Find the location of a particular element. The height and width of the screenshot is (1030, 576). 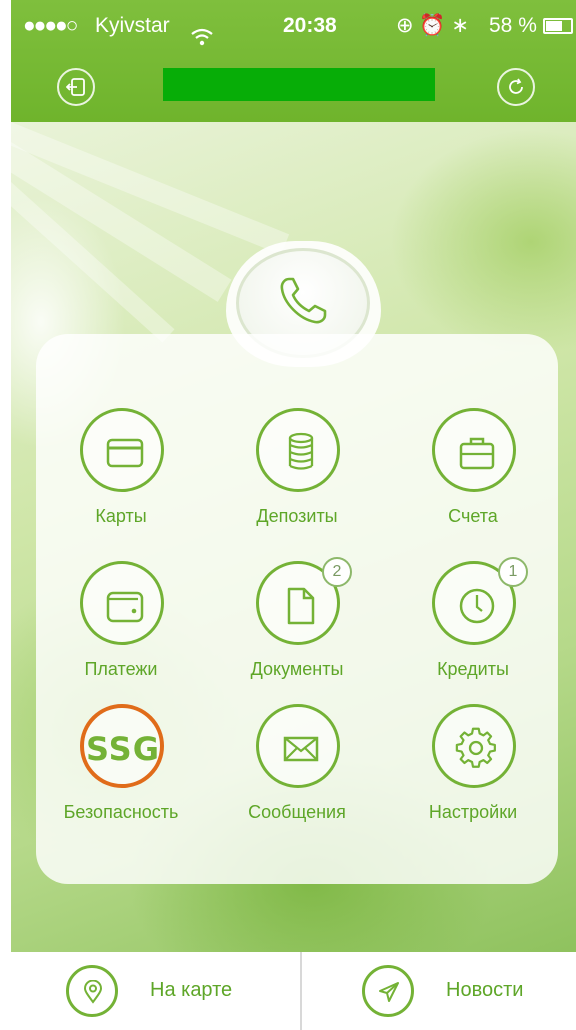

map-button-circle is located at coordinates (92, 991).